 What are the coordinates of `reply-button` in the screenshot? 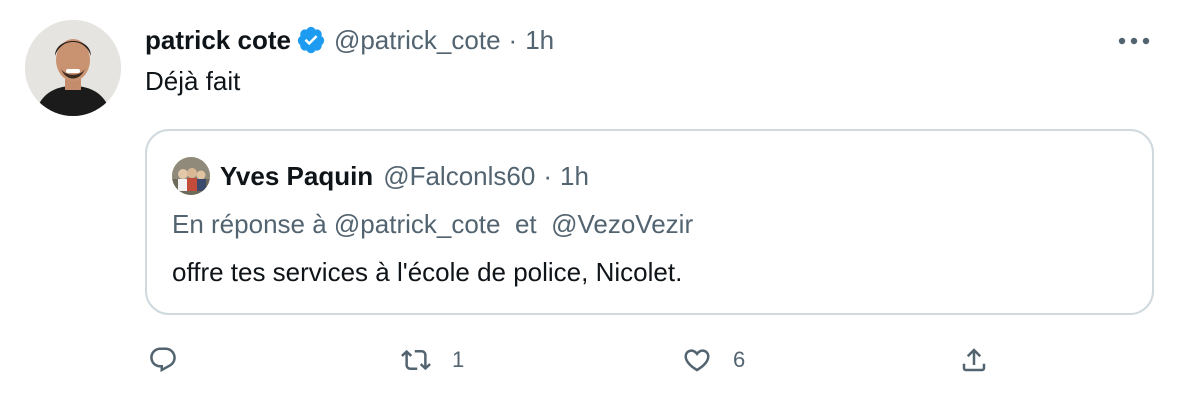 It's located at (173, 360).